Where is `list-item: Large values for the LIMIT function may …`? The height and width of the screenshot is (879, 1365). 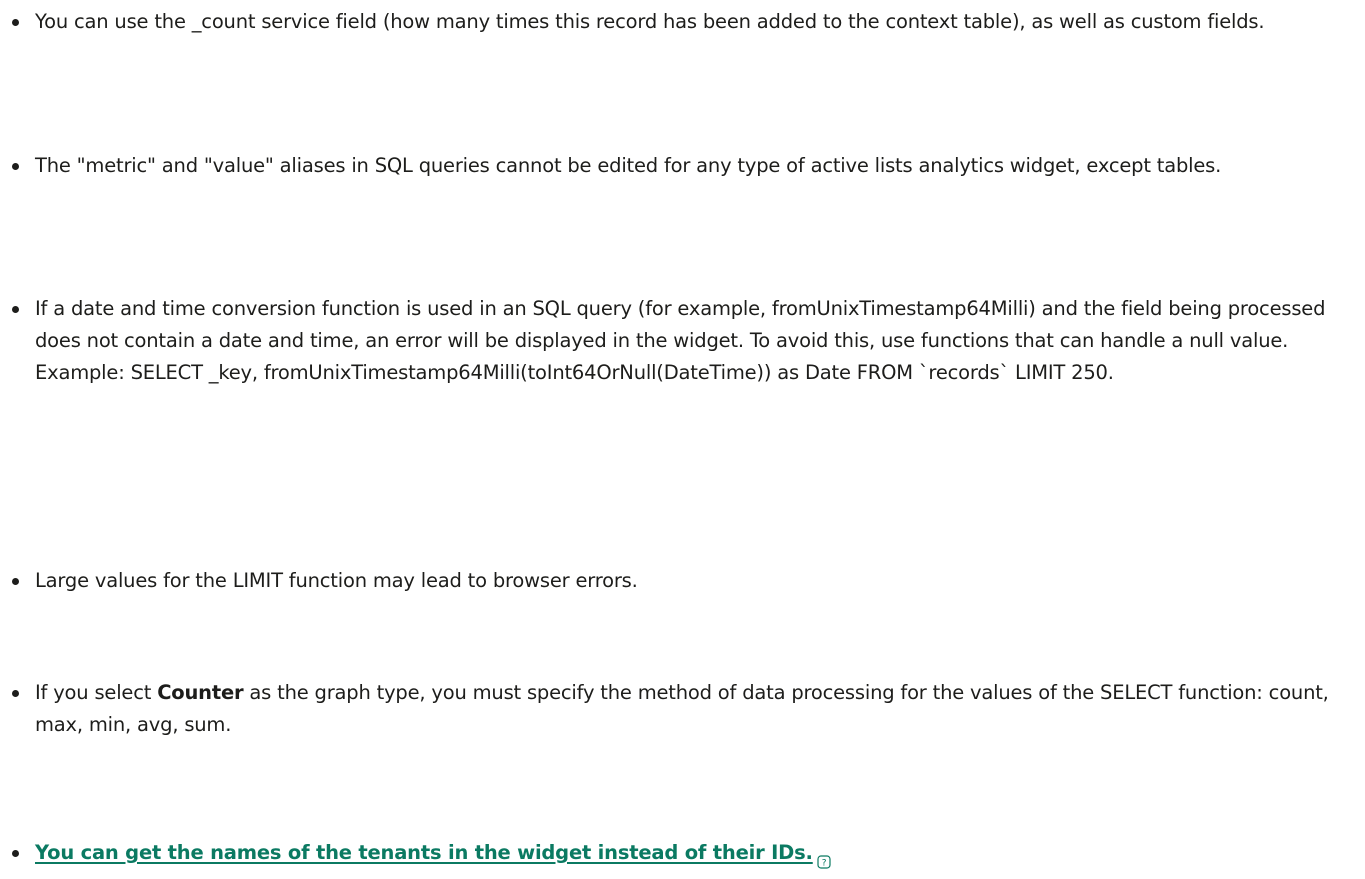
list-item: Large values for the LIMIT function may … is located at coordinates (682, 581).